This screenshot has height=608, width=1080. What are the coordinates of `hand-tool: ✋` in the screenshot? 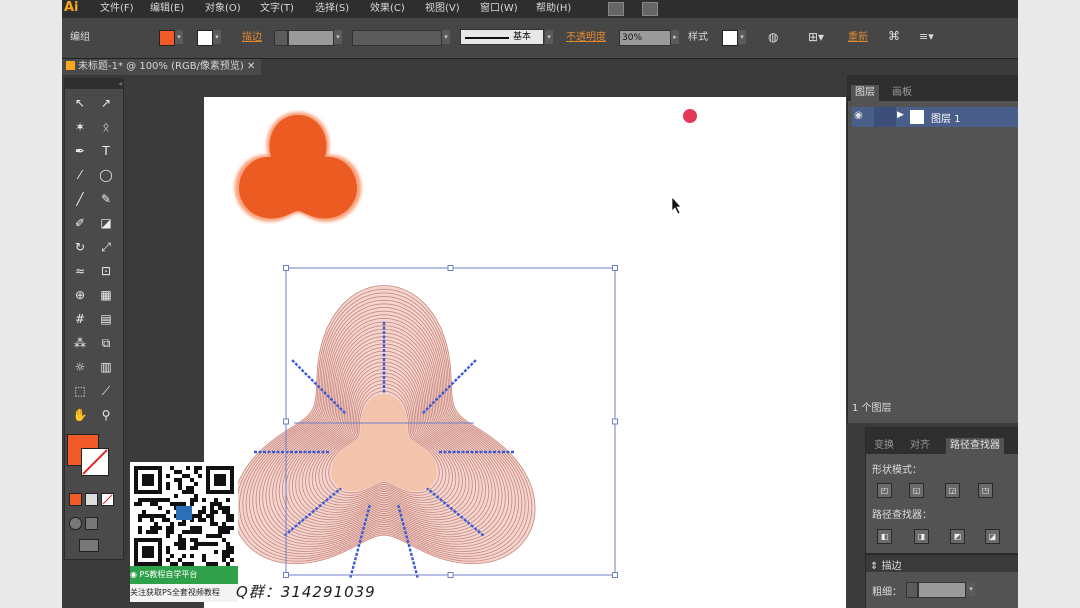 It's located at (80, 415).